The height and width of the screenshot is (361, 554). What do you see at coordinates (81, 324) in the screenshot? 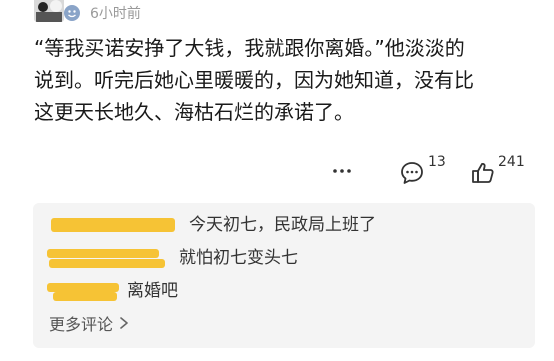
I see `more-comments-label: 更多评论` at bounding box center [81, 324].